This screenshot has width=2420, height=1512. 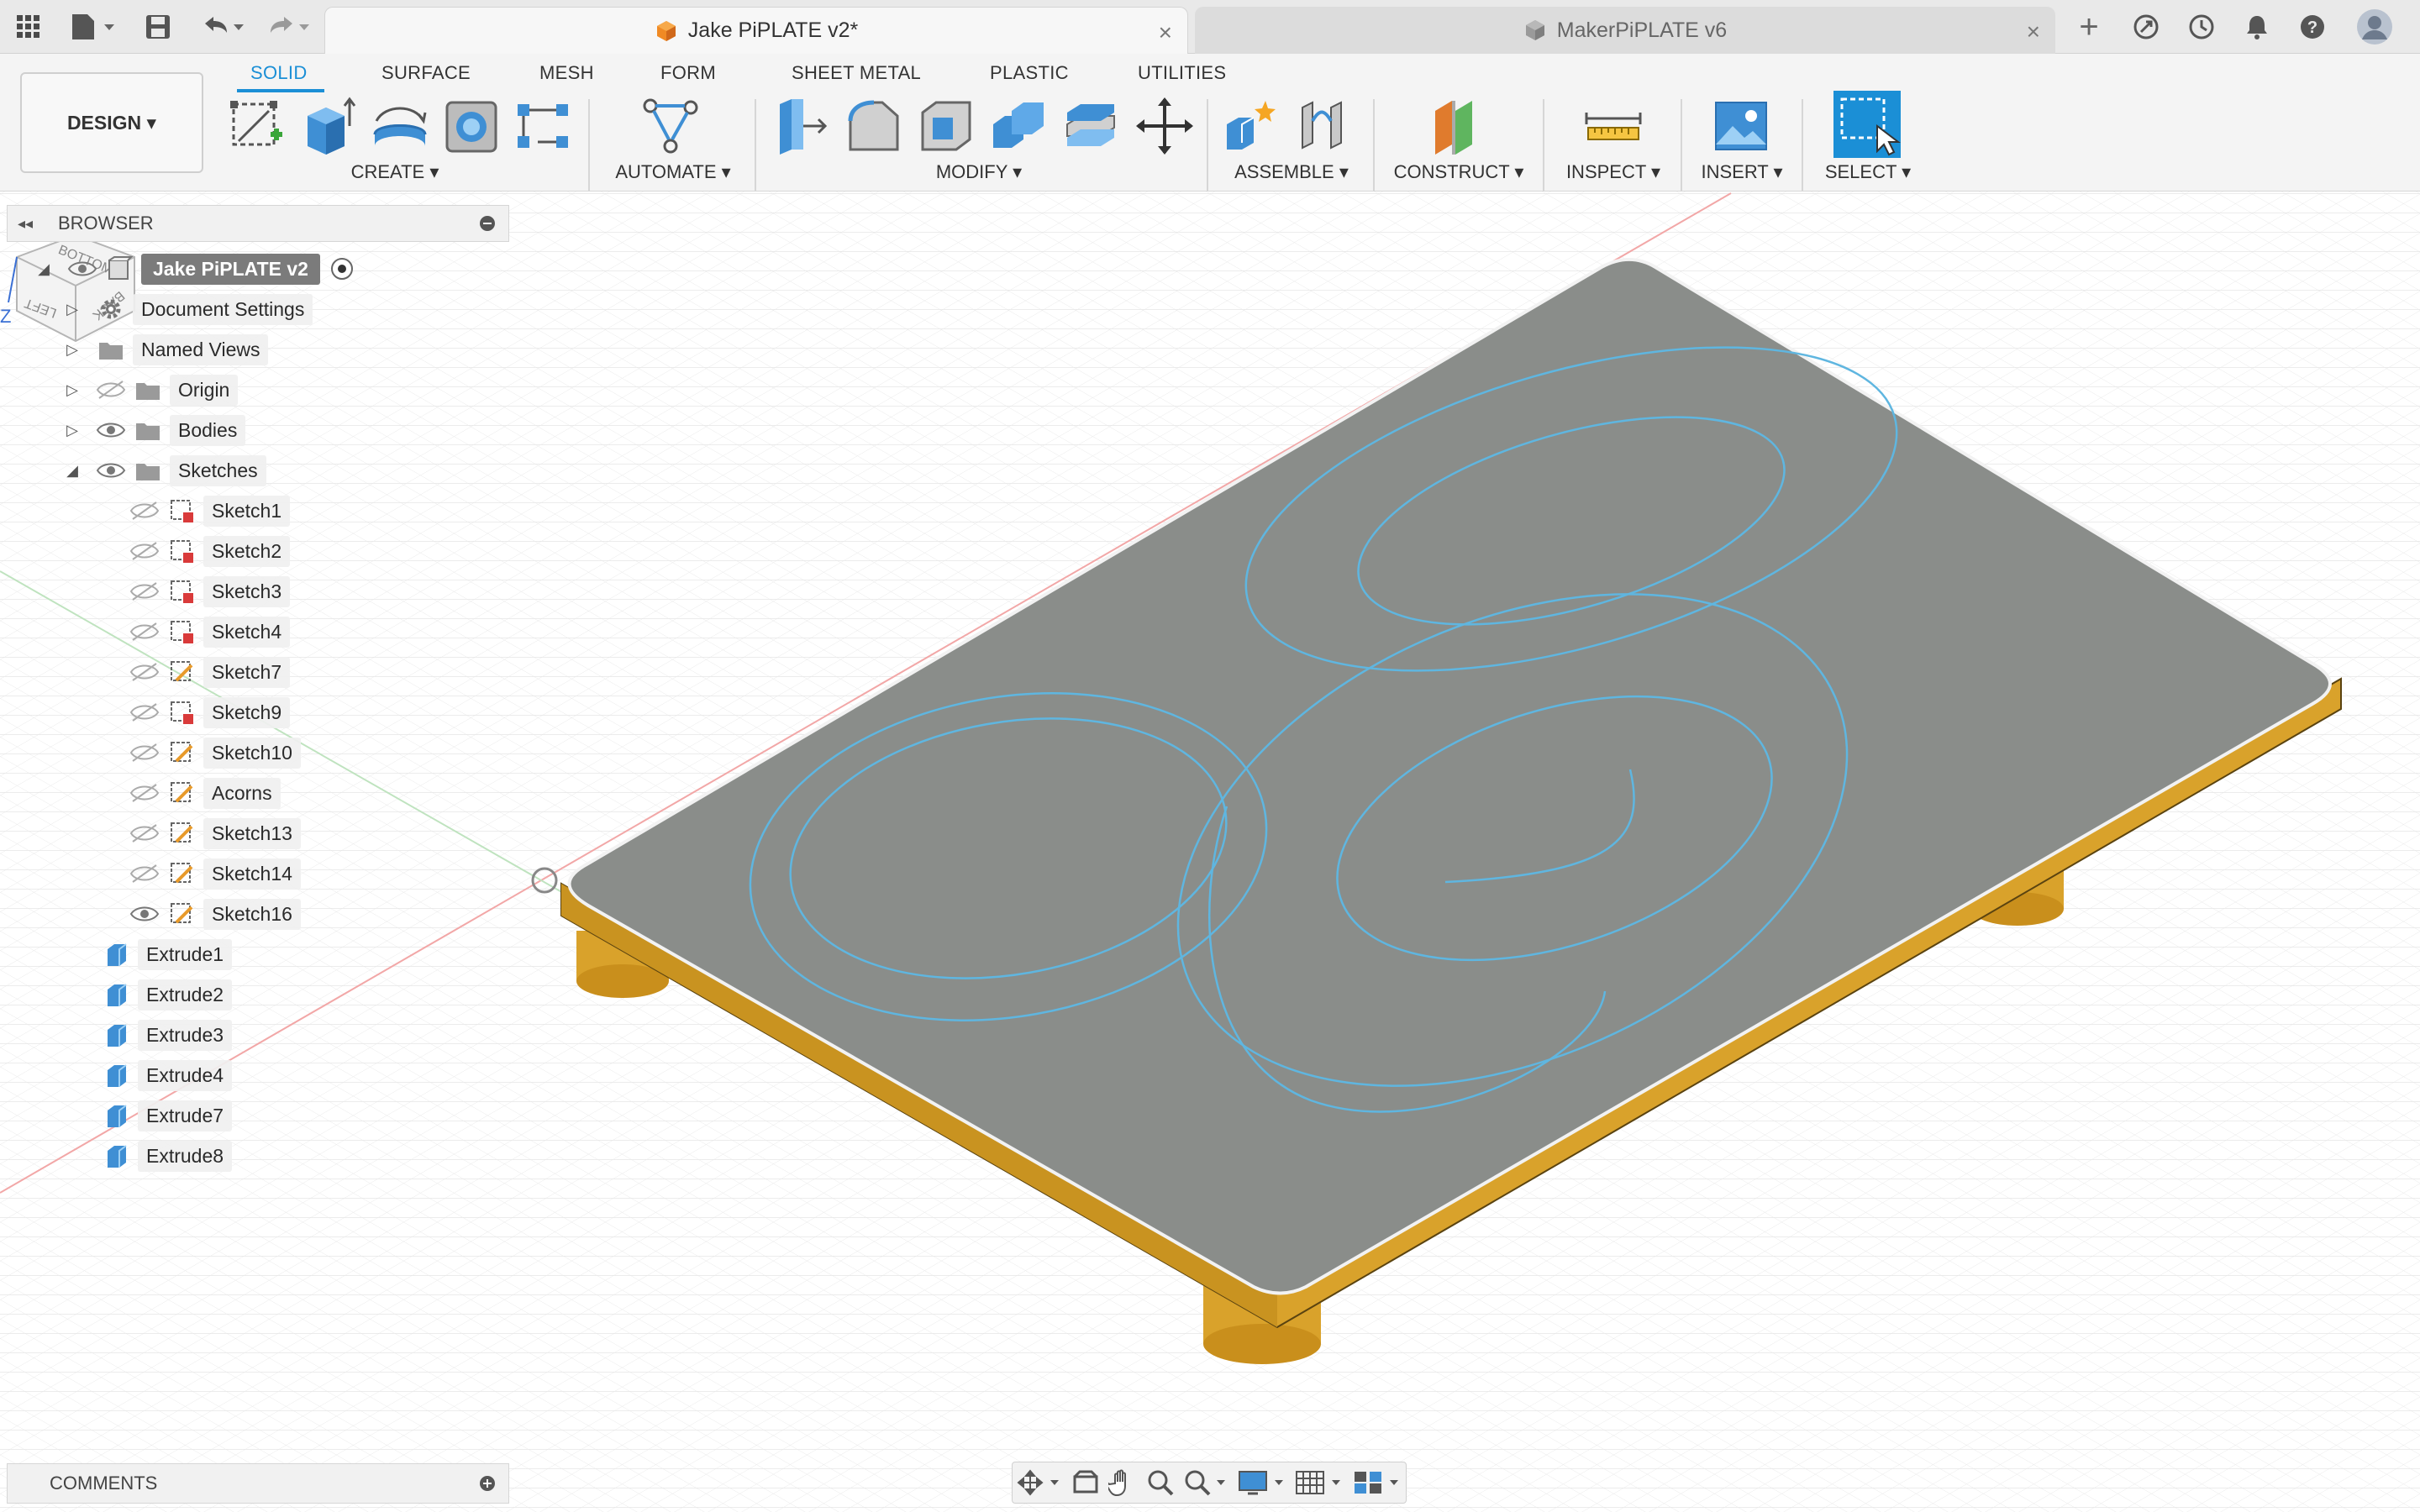 What do you see at coordinates (2146, 27) in the screenshot?
I see `extensions-icon` at bounding box center [2146, 27].